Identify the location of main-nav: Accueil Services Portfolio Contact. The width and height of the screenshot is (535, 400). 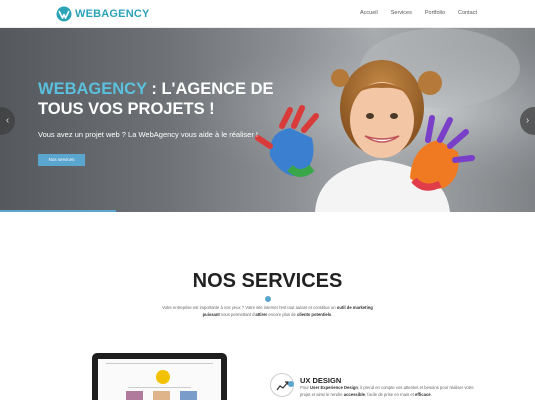
(418, 13).